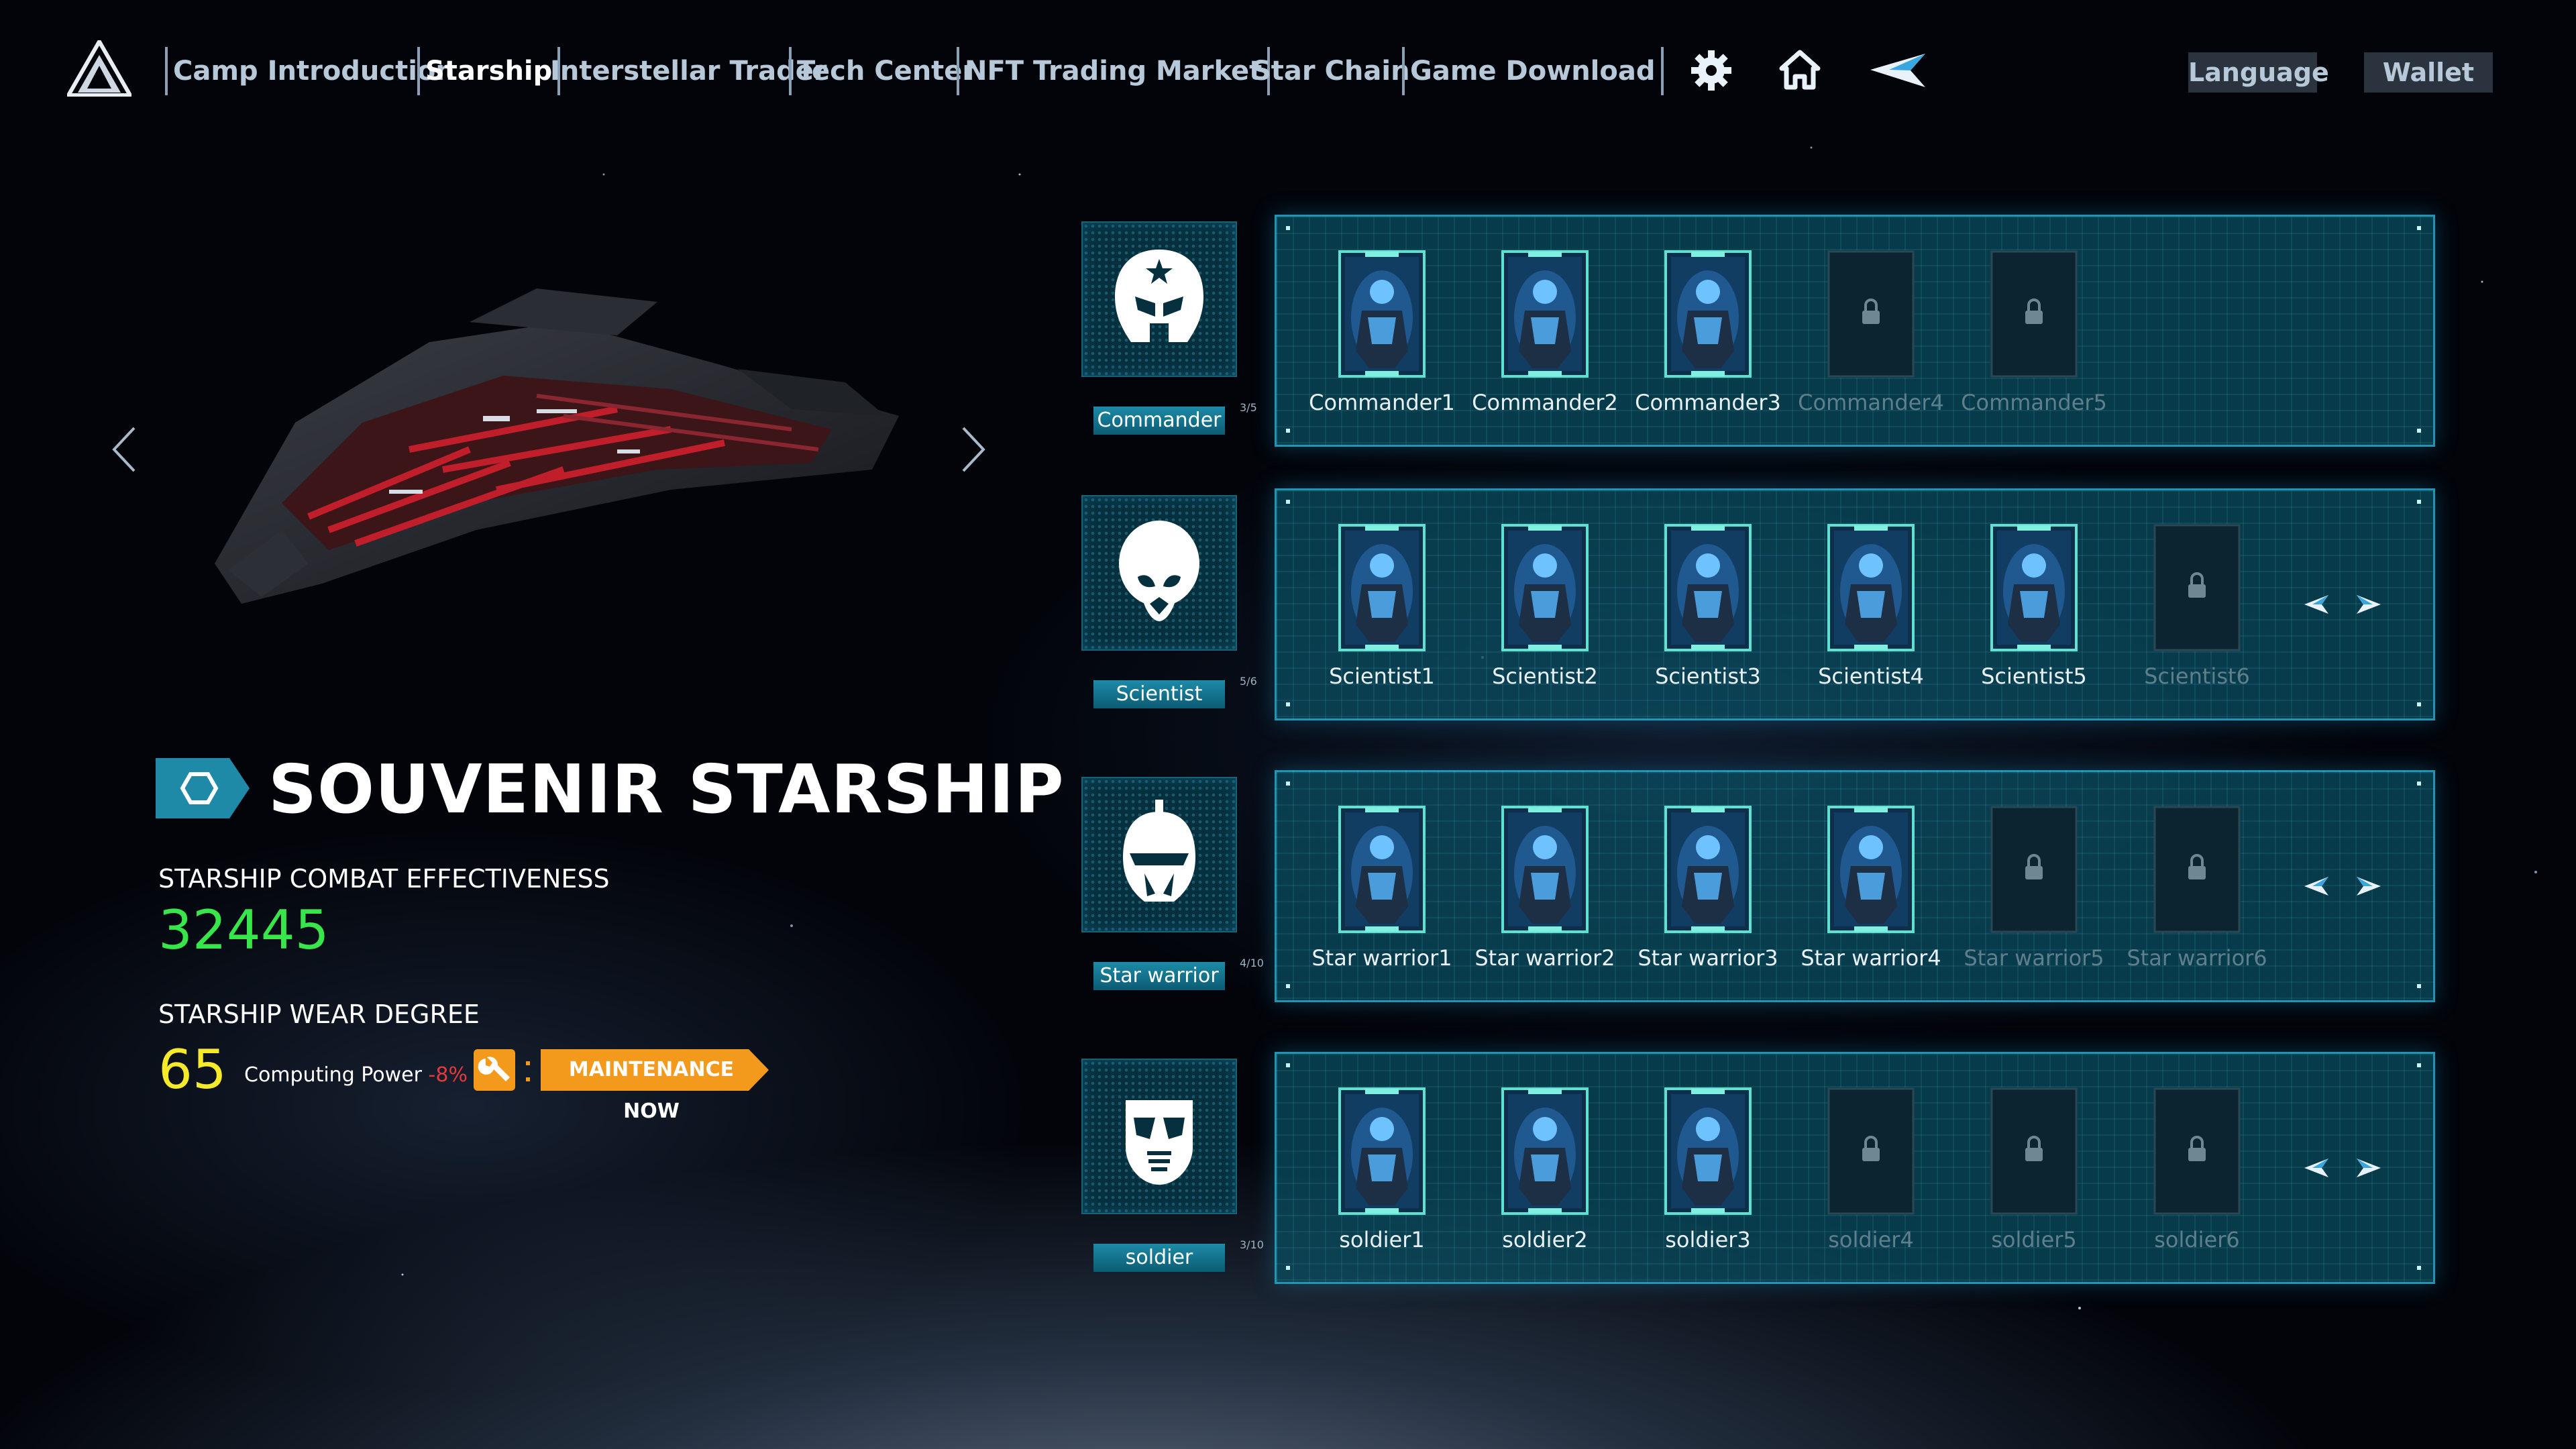 The image size is (2576, 1449). I want to click on crew-slot-label: Scientist2, so click(1545, 676).